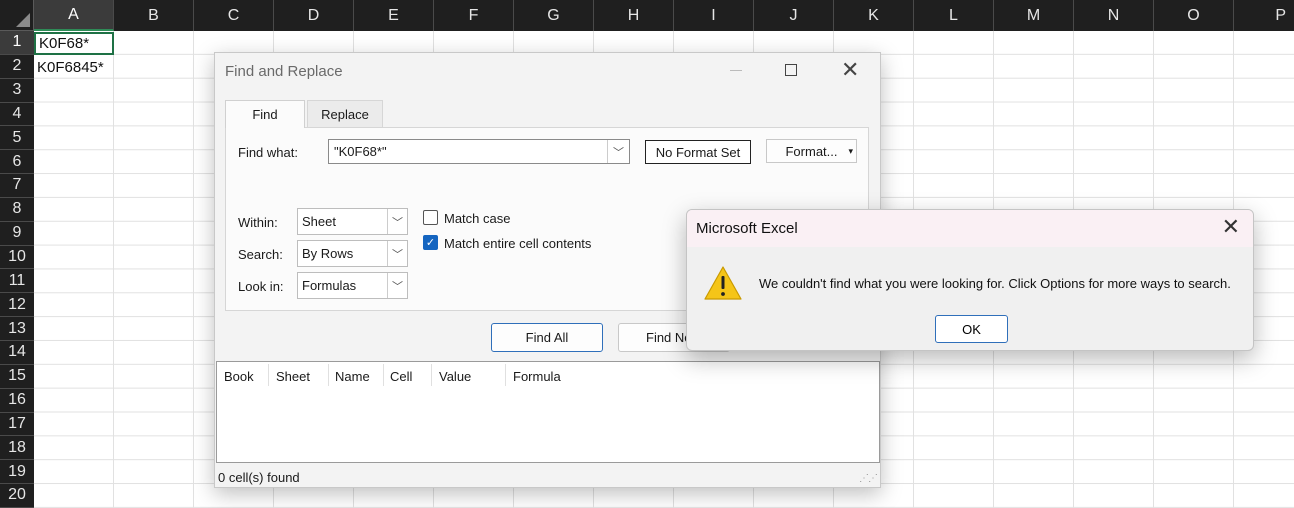 This screenshot has width=1294, height=508. Describe the element at coordinates (547, 337) in the screenshot. I see `find-all-button: Find All` at that location.